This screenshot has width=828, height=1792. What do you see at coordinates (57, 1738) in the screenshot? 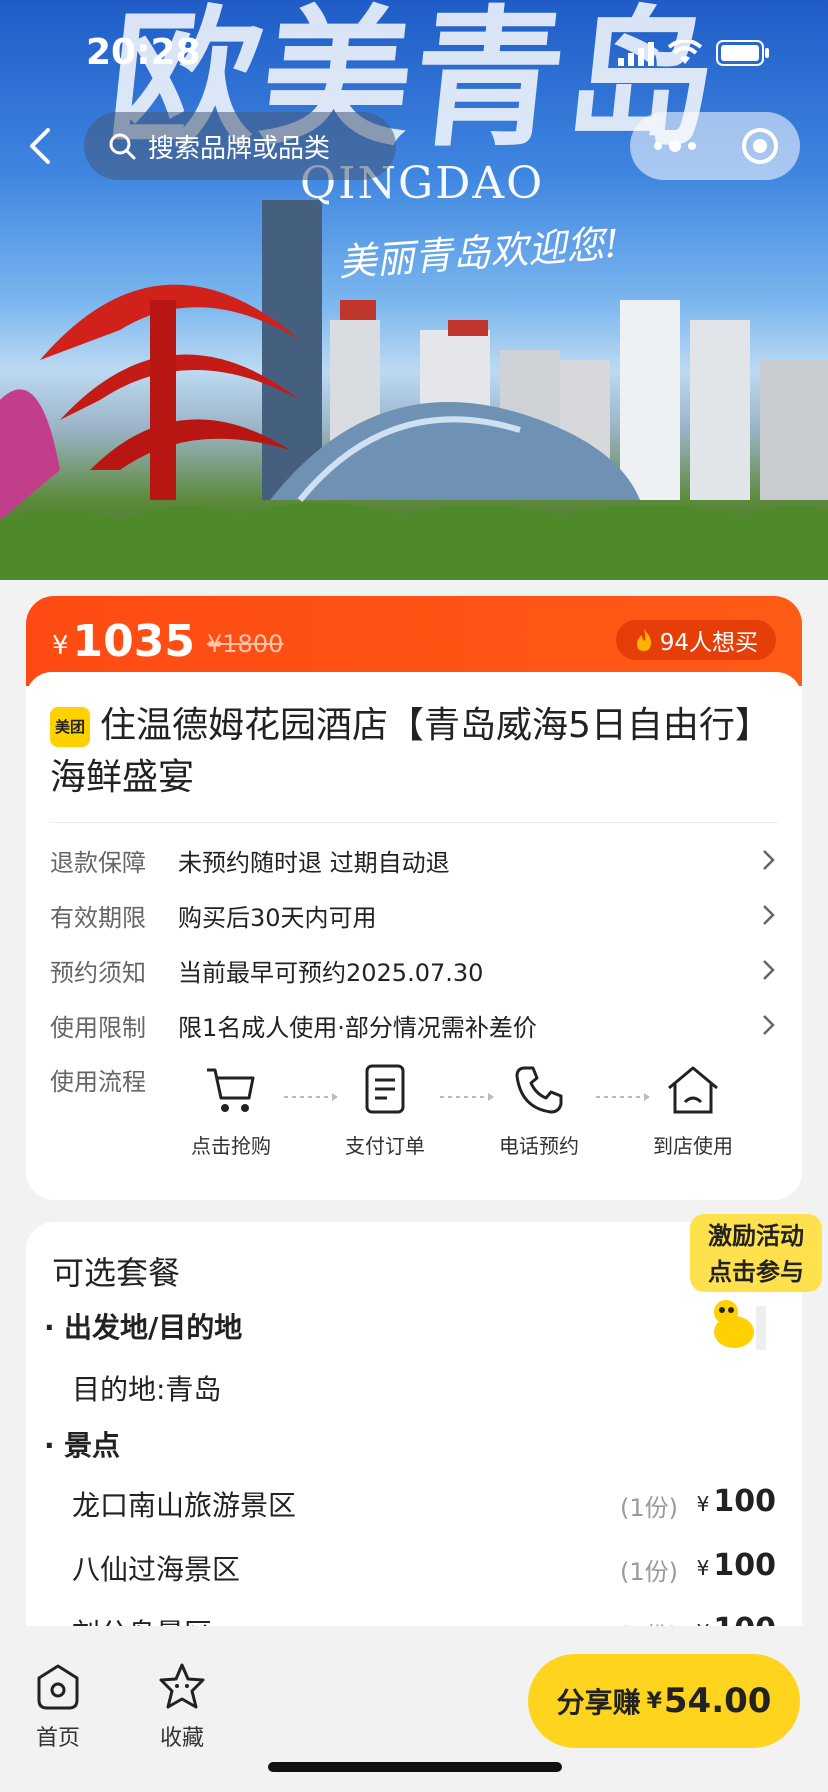
I see `tab-home-label: 首页` at bounding box center [57, 1738].